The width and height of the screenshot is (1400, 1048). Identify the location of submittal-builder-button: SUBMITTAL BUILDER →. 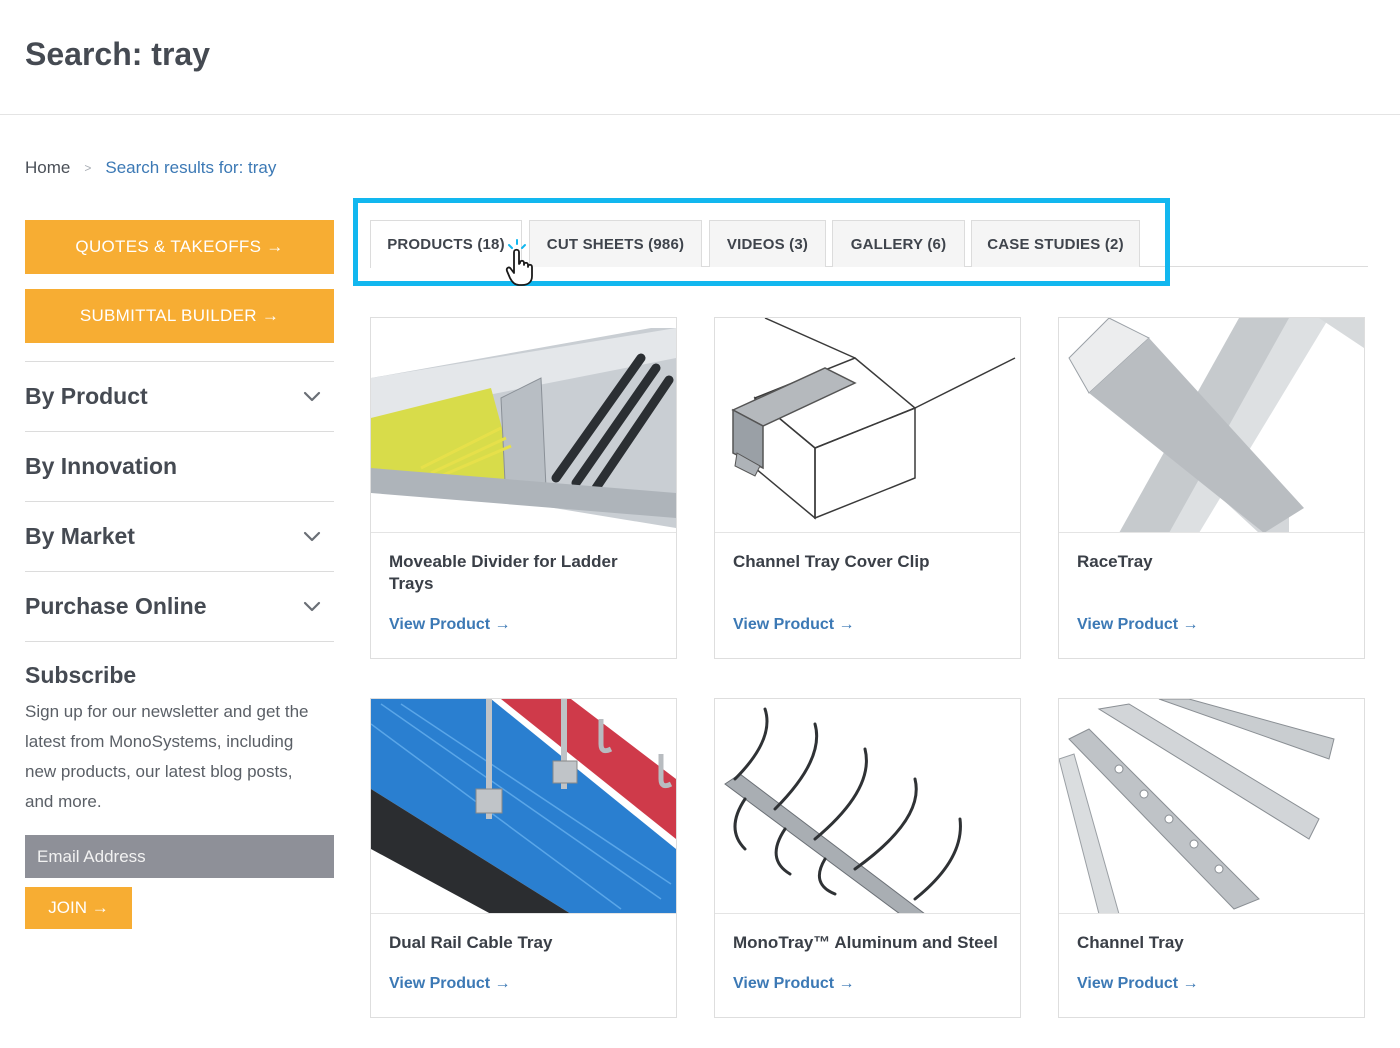
(179, 316).